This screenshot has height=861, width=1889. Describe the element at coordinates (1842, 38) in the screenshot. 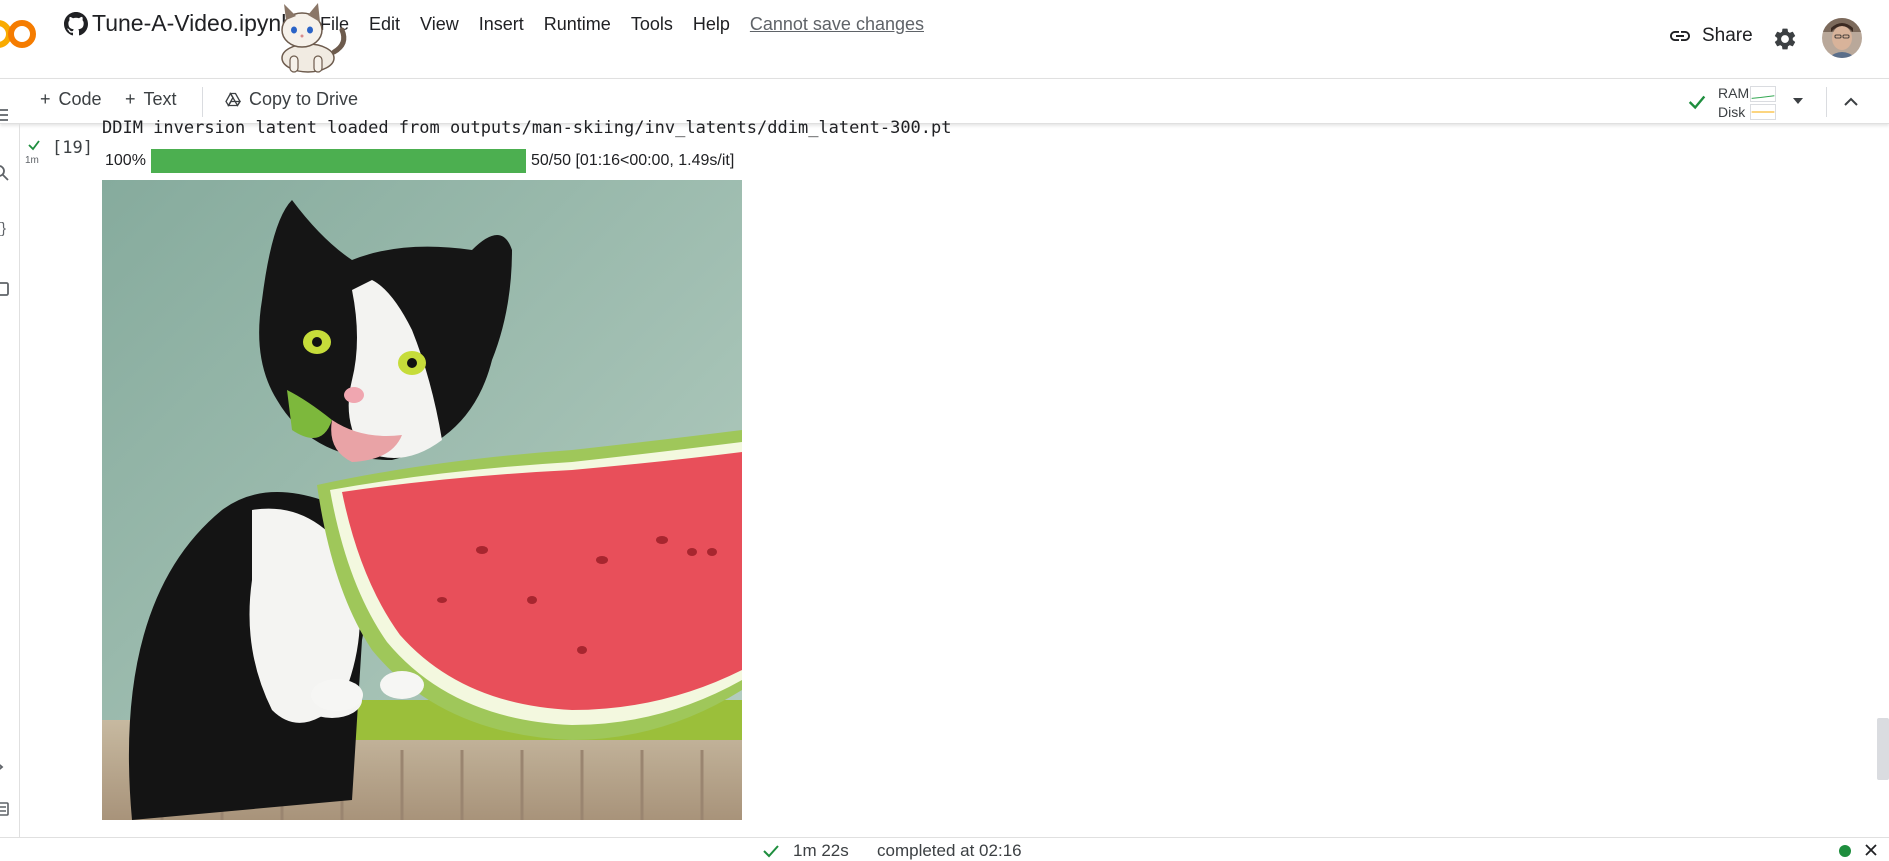

I see `avatar` at that location.